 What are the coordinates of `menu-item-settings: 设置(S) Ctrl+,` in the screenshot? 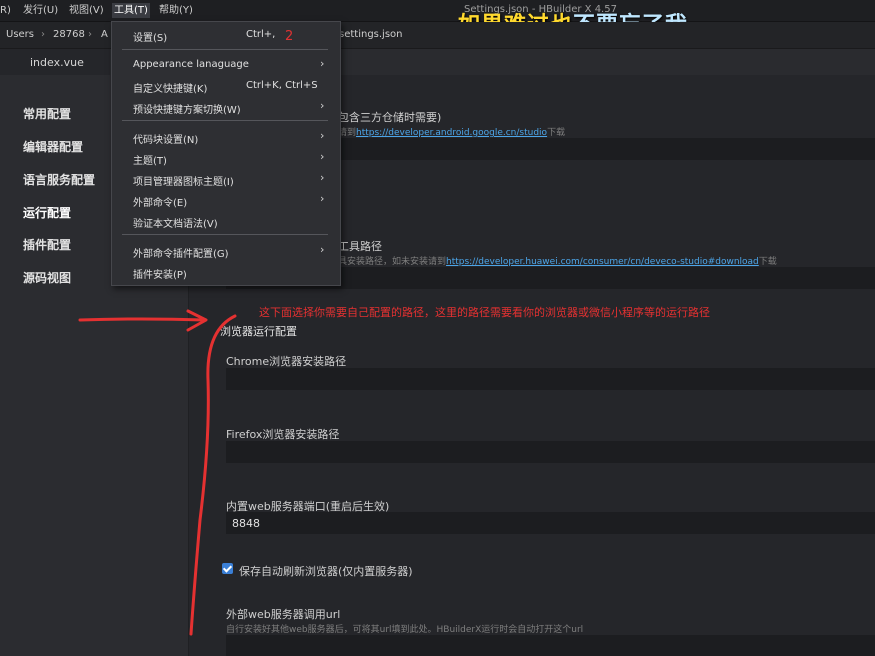 It's located at (226, 35).